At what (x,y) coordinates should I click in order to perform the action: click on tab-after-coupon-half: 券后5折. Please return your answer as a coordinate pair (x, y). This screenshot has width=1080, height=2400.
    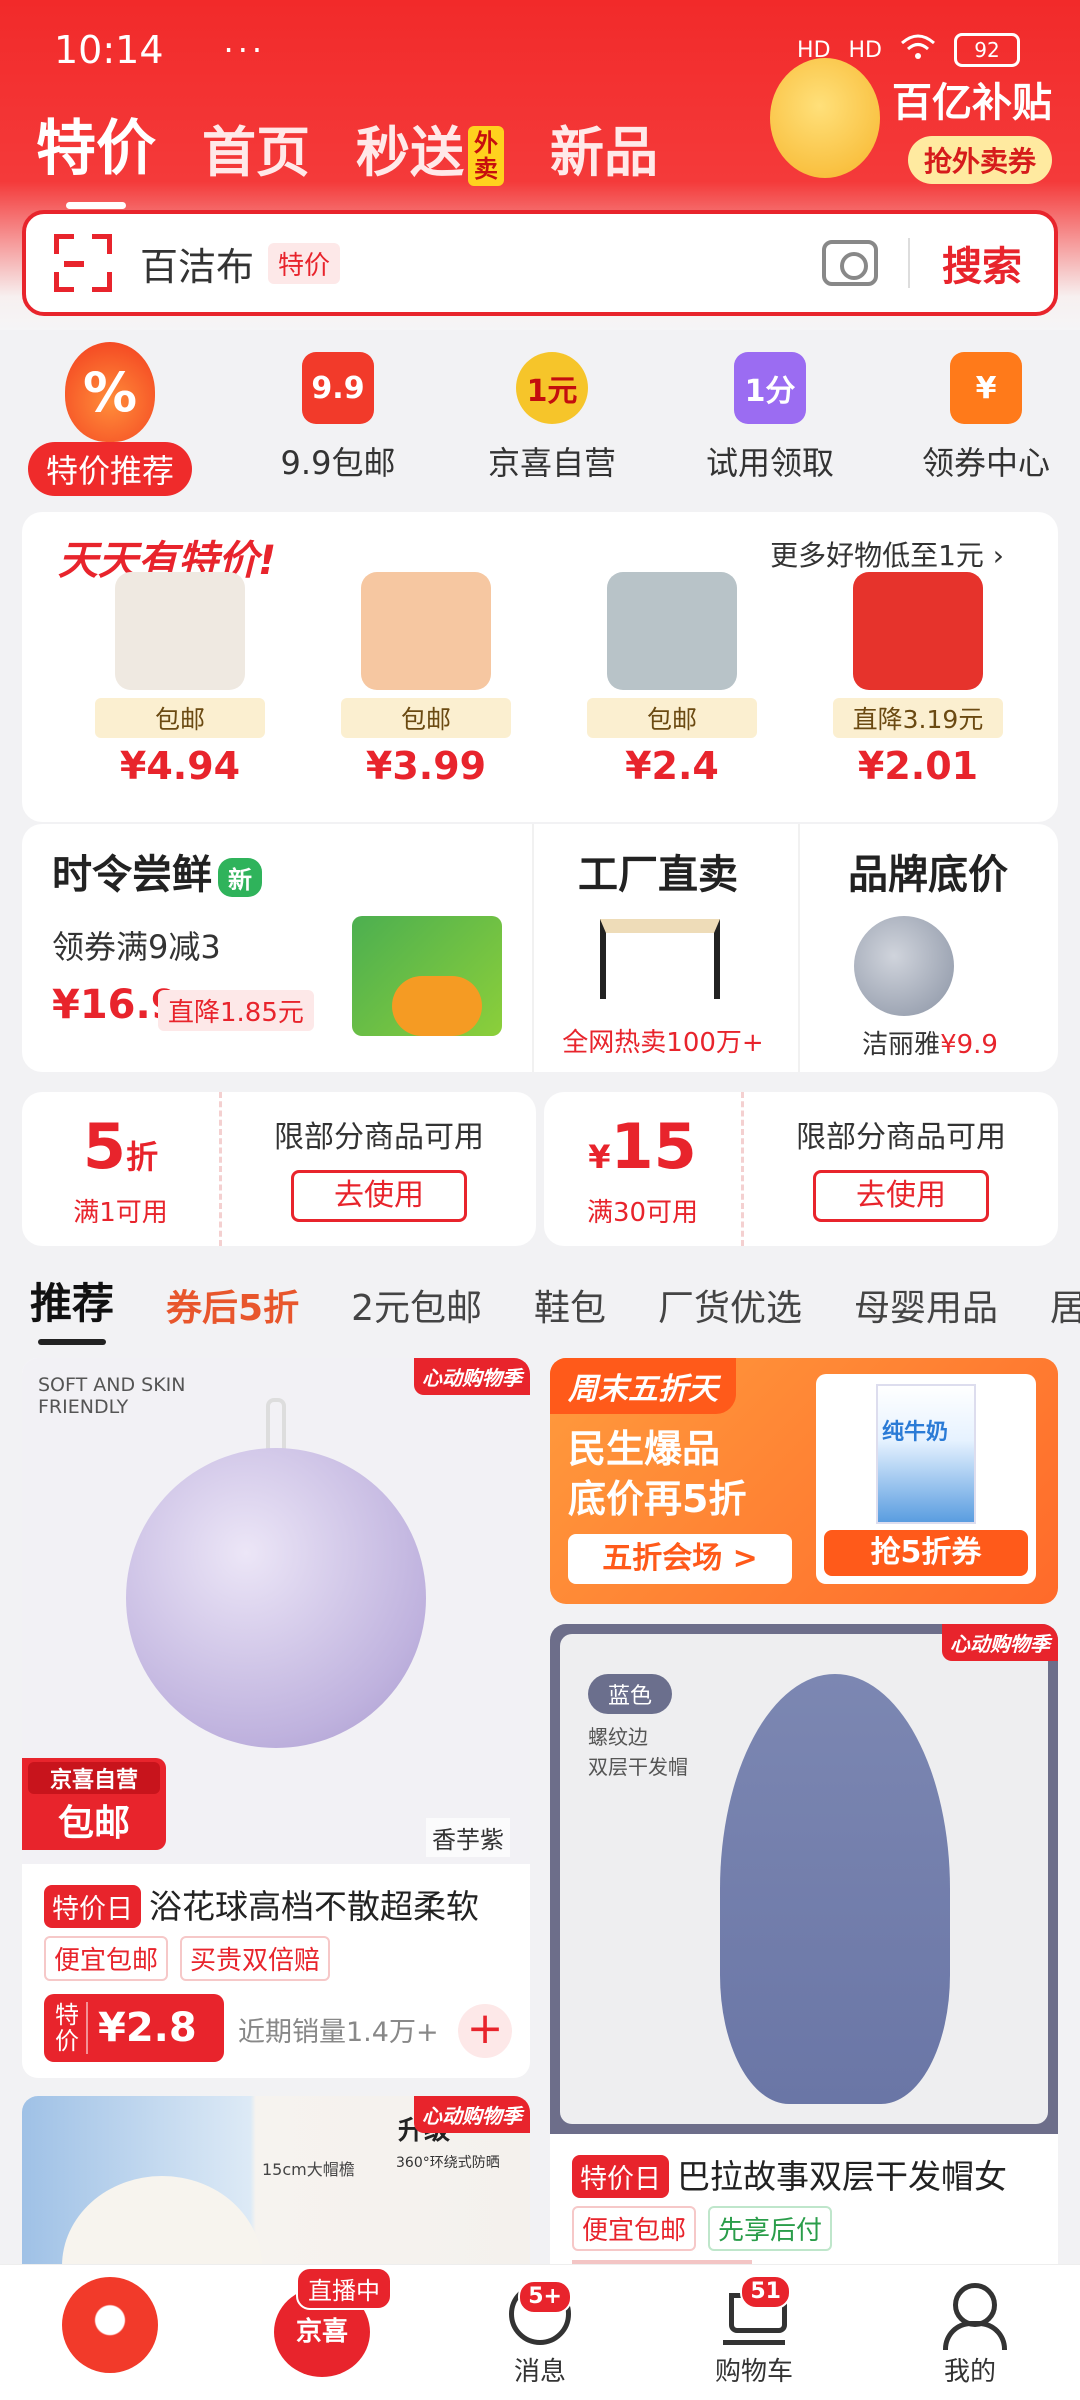
    Looking at the image, I should click on (232, 1305).